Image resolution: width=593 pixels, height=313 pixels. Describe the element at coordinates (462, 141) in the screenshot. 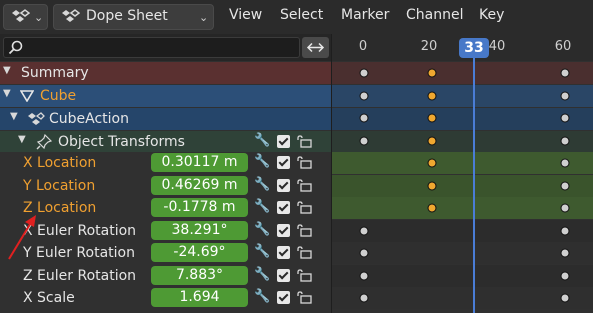

I see `track-group` at that location.